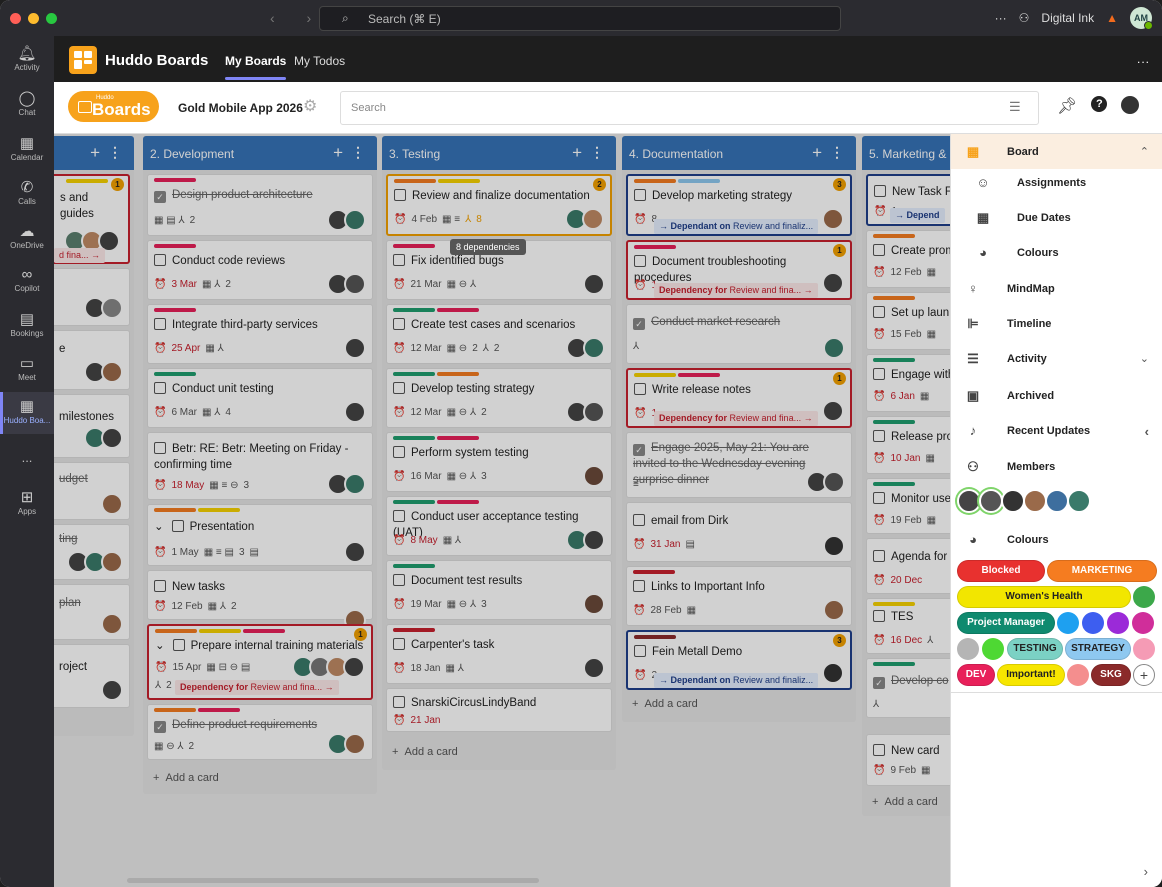 This screenshot has height=887, width=1162. I want to click on pill-project-manager: Project Manager, so click(1006, 623).